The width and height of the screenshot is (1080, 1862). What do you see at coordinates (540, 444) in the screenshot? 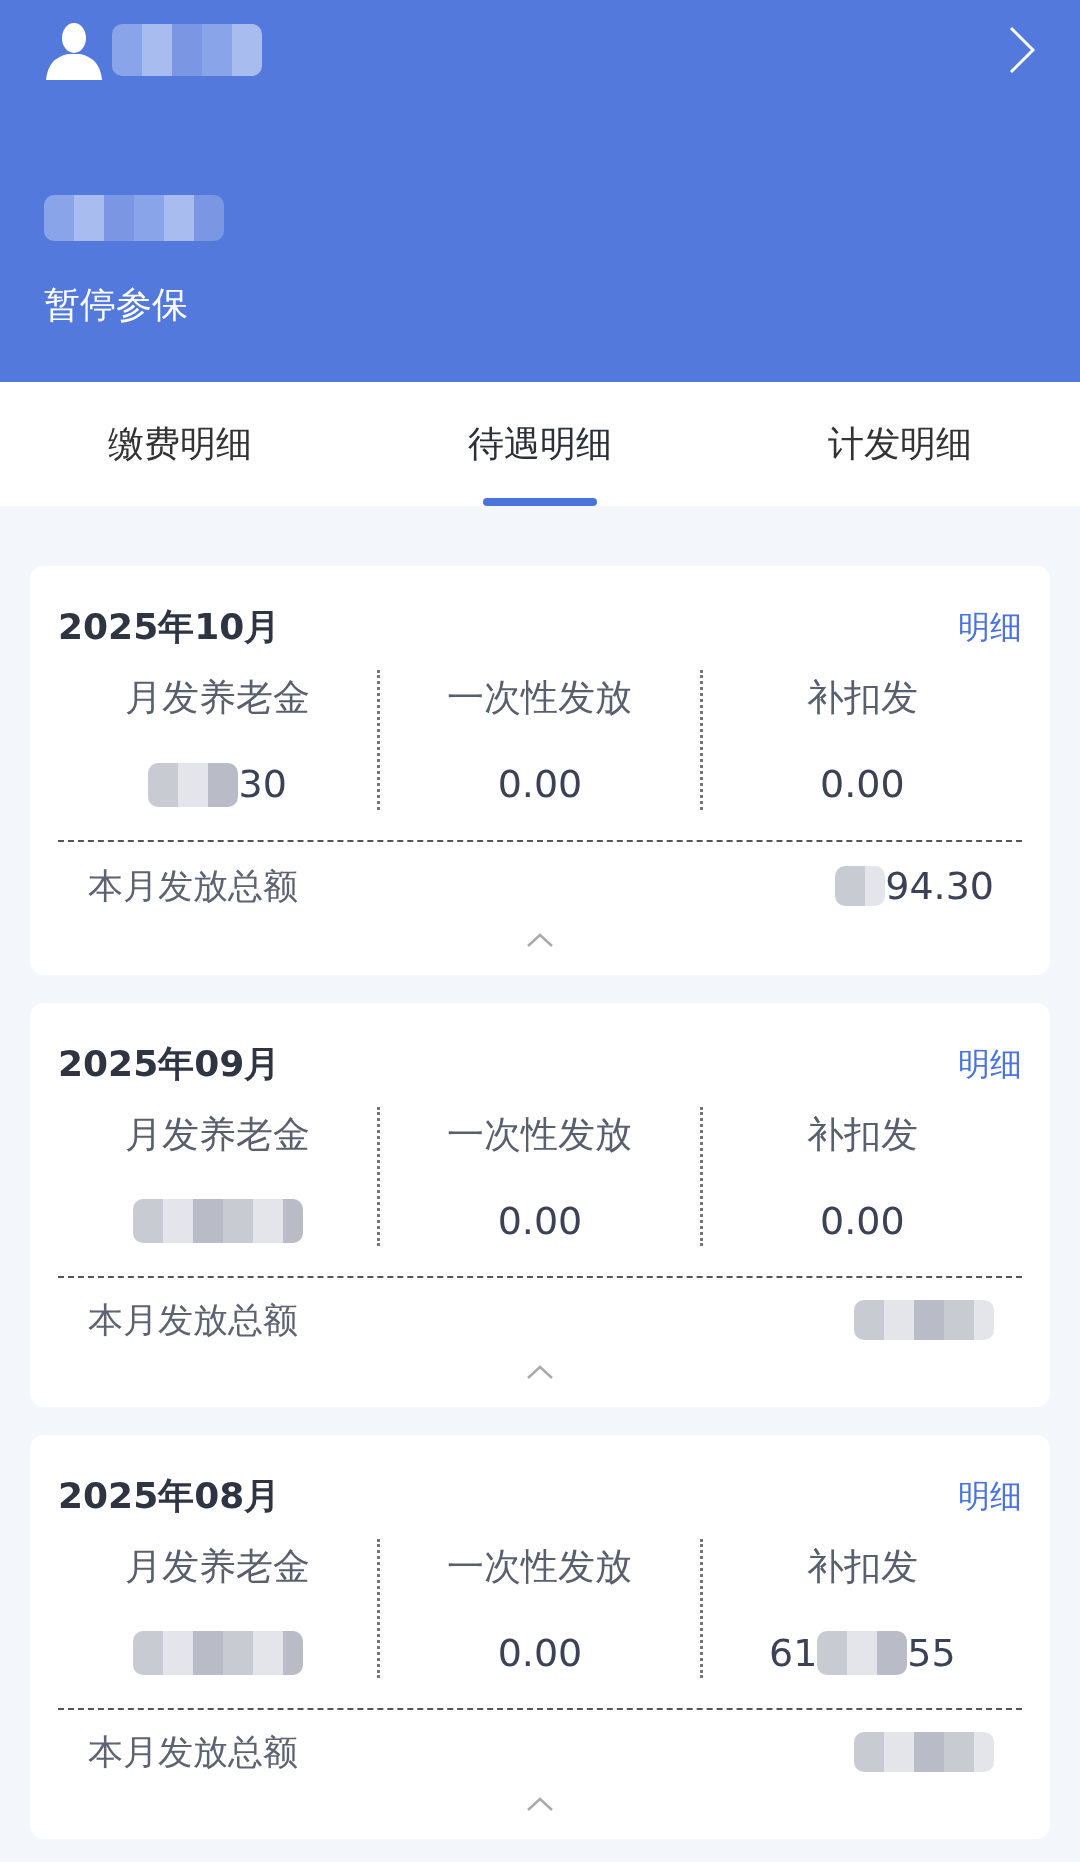
I see `tab: 待遇明细` at bounding box center [540, 444].